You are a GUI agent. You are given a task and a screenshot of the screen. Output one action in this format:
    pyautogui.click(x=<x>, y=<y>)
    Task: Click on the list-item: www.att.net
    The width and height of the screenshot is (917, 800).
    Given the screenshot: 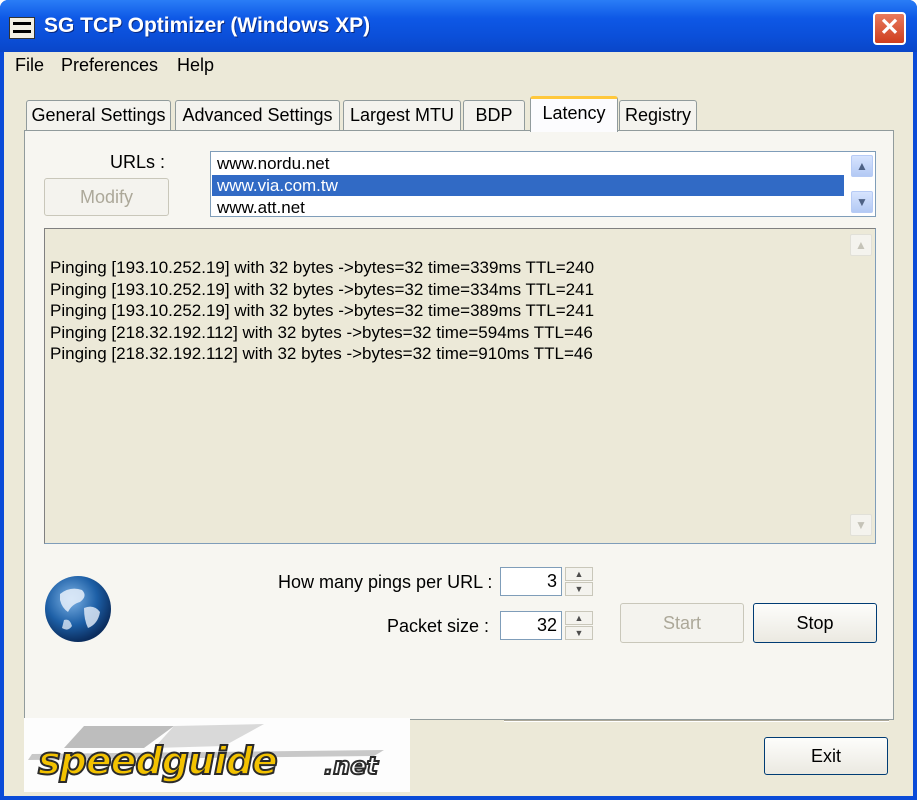 What is the action you would take?
    pyautogui.click(x=528, y=206)
    